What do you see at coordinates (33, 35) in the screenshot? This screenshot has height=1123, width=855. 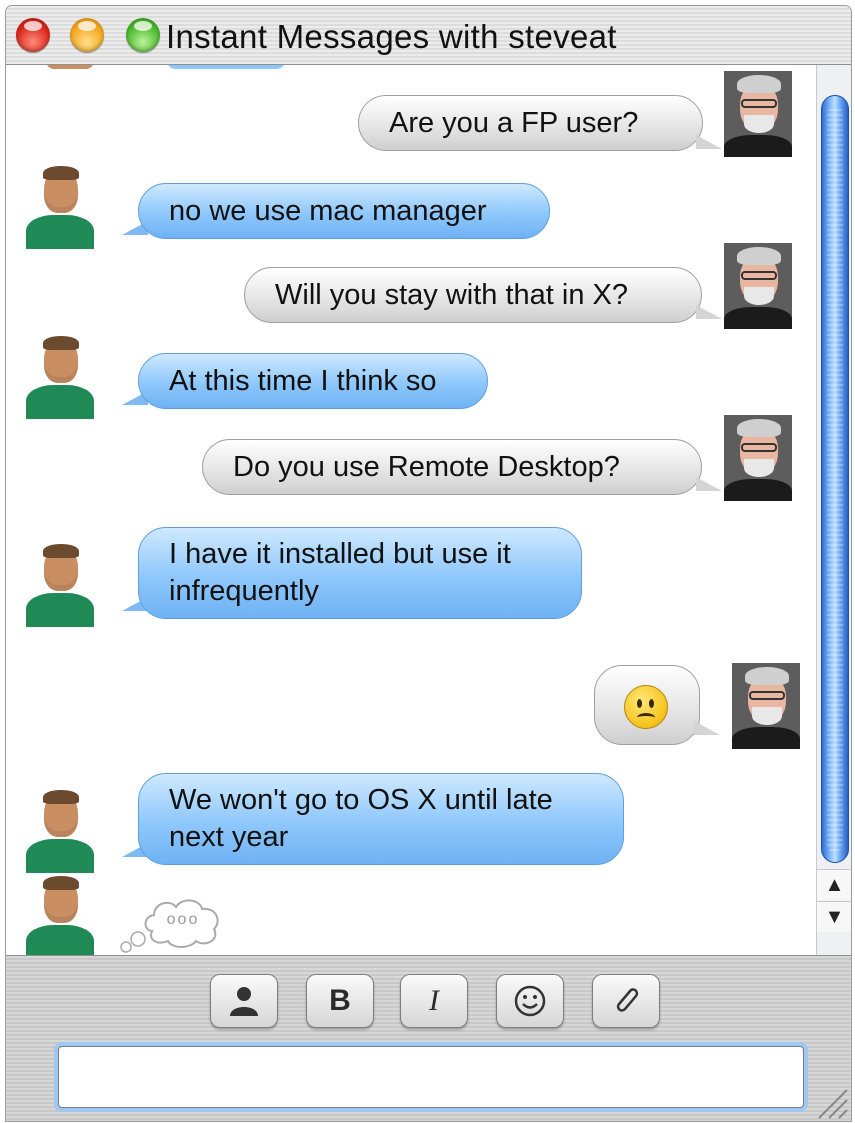 I see `close-window-button` at bounding box center [33, 35].